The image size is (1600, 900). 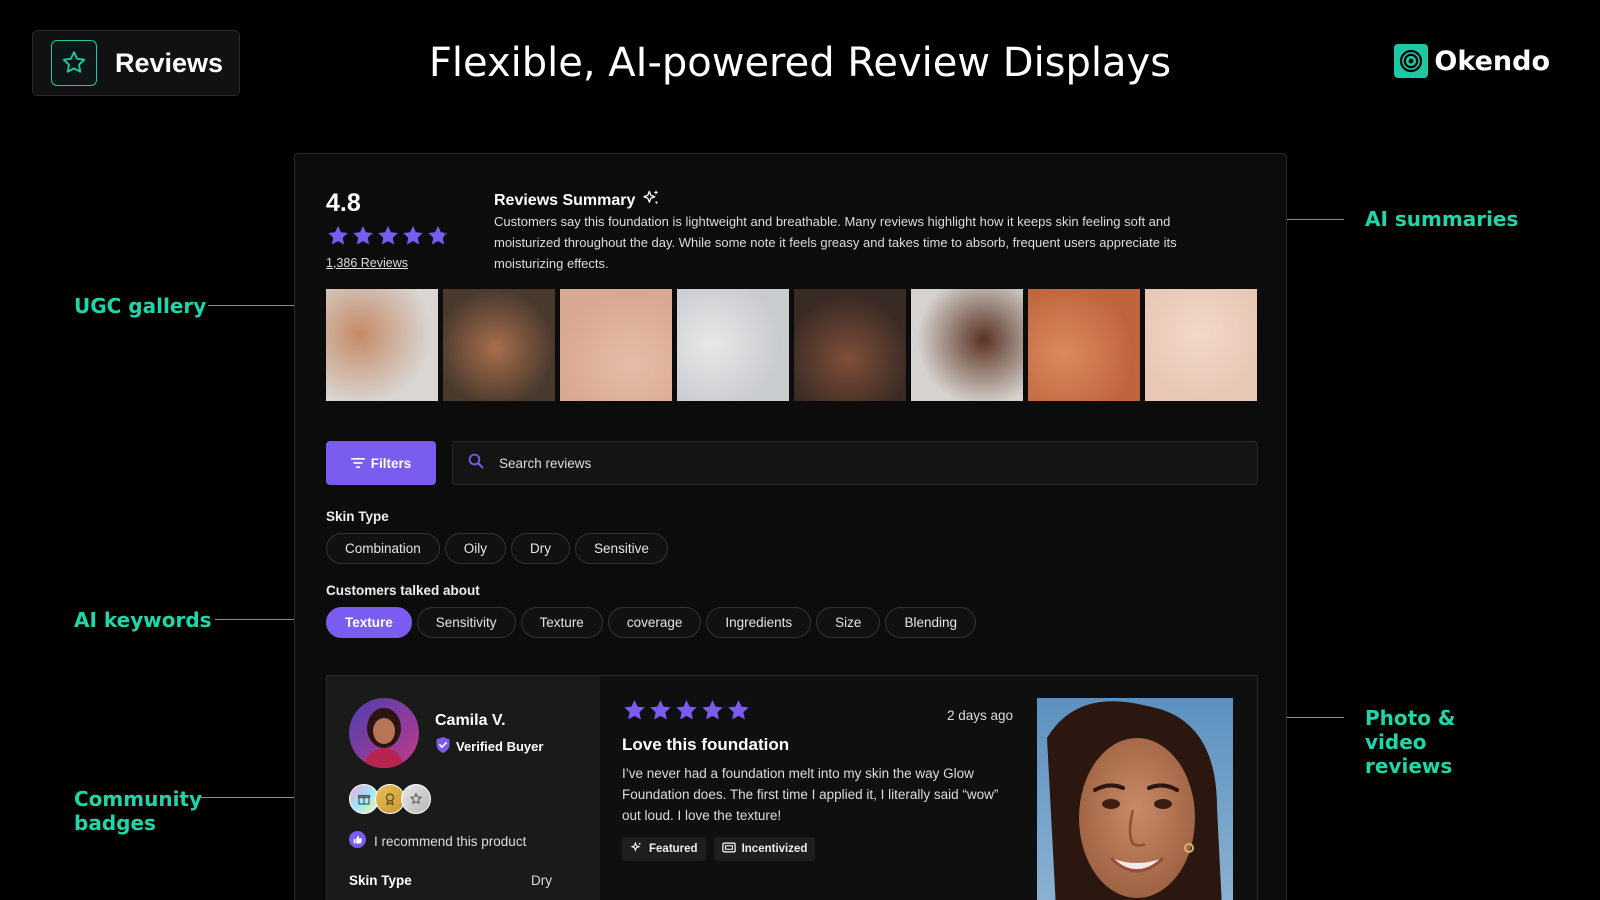 I want to click on okendo-mark-icon, so click(x=1411, y=61).